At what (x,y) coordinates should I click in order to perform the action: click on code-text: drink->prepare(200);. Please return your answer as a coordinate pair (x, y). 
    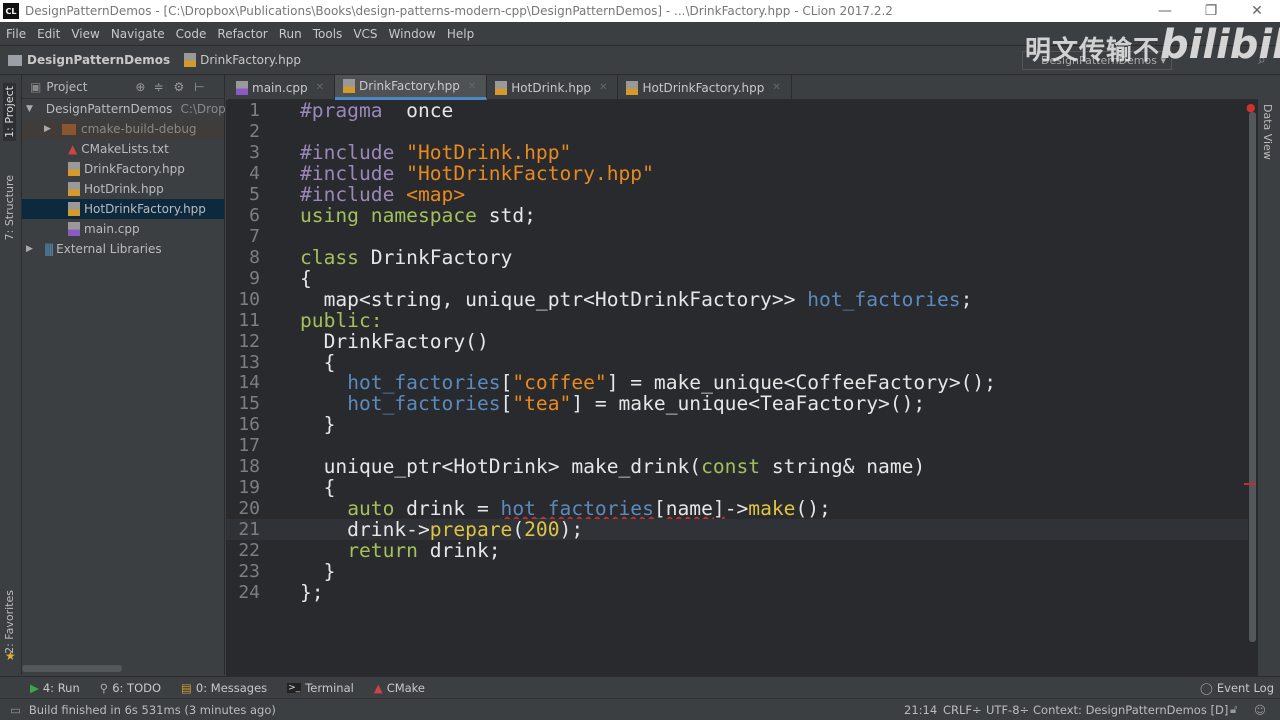
    Looking at the image, I should click on (441, 529).